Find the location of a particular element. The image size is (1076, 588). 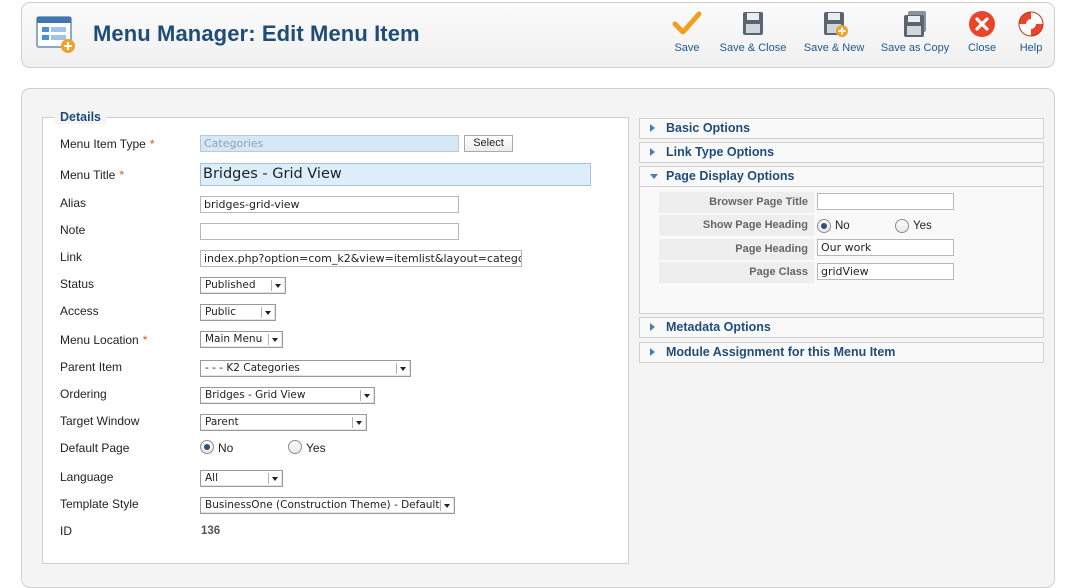

menu-title-input: Bridges - Grid View is located at coordinates (395, 174).